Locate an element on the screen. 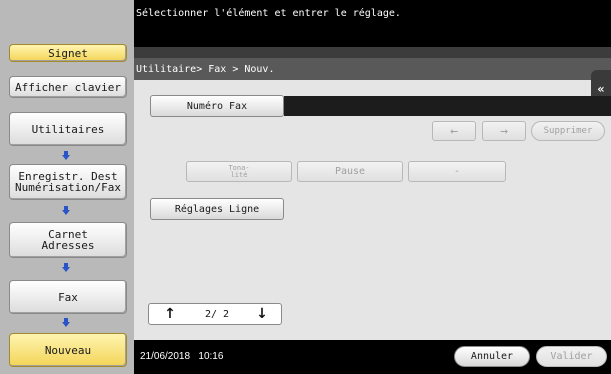 This screenshot has width=611, height=374. breadcrumb: Utilitaire> Fax > Nouv. is located at coordinates (372, 69).